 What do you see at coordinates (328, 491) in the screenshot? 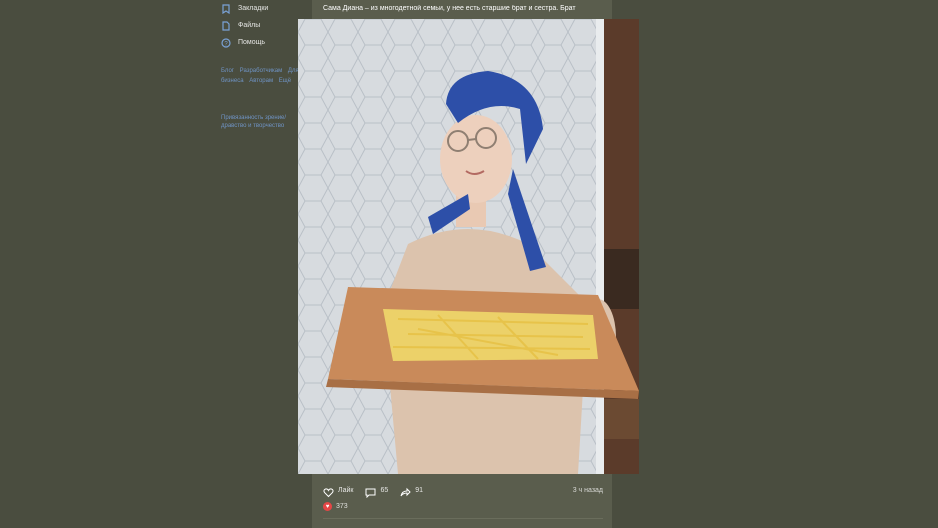
I see `heart-icon` at bounding box center [328, 491].